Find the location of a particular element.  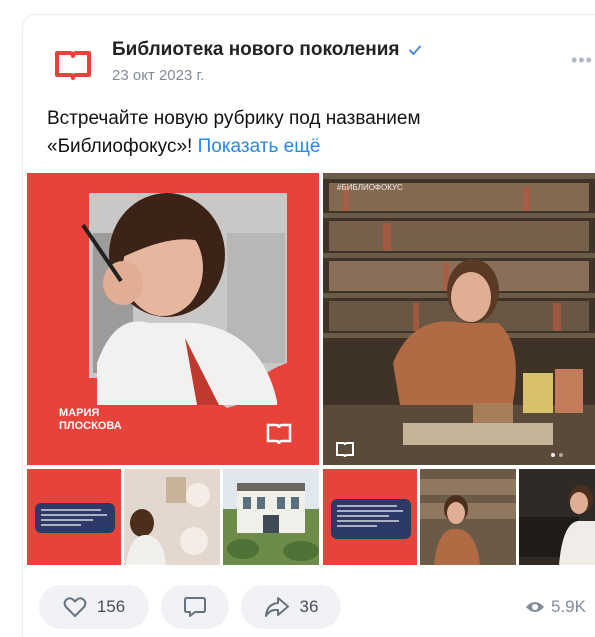

views-counter: 5.9K is located at coordinates (555, 607).